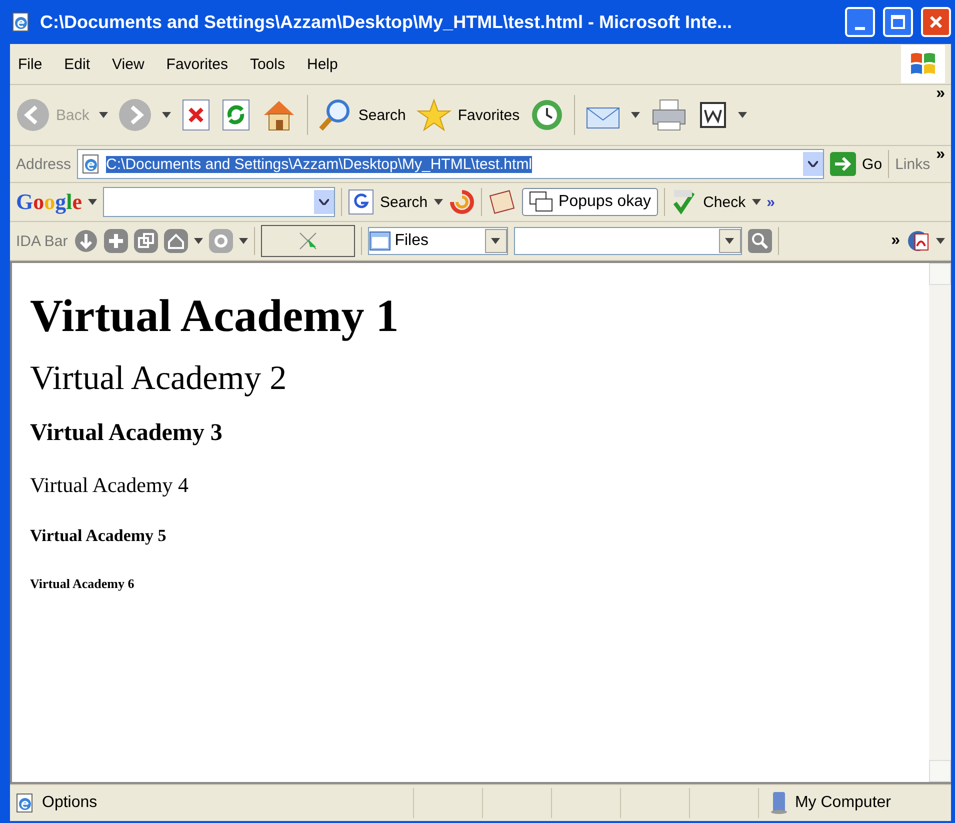  I want to click on google-search-button: Search, so click(388, 202).